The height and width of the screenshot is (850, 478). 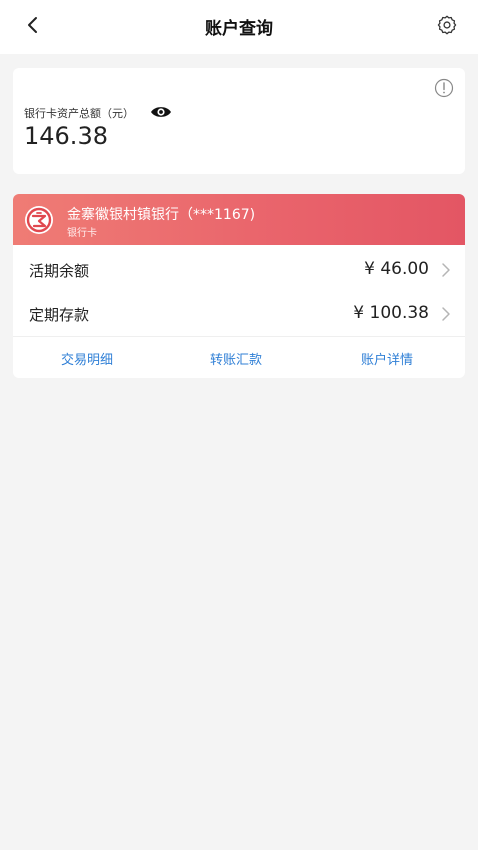 I want to click on fixed-deposit-row: 定期存款 ¥ 100.38, so click(x=239, y=314).